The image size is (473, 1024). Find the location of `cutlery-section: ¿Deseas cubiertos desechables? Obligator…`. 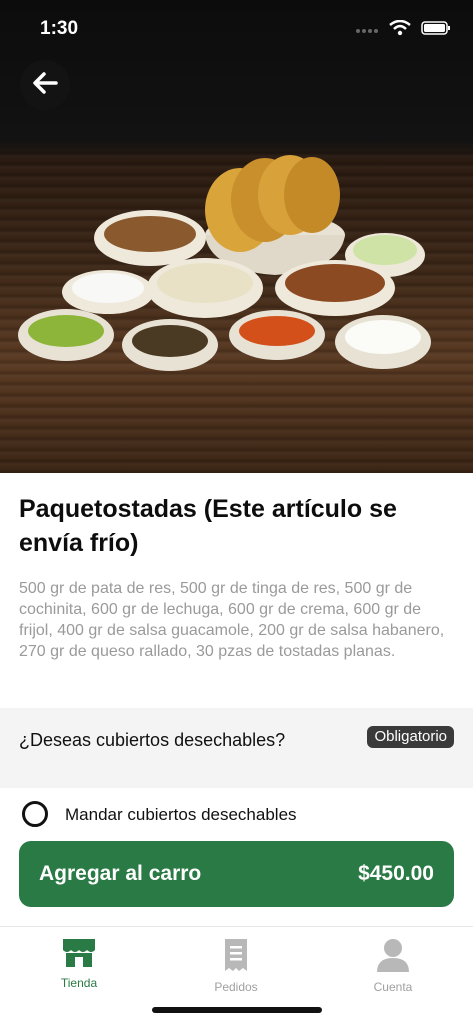

cutlery-section: ¿Deseas cubiertos desechables? Obligator… is located at coordinates (236, 748).